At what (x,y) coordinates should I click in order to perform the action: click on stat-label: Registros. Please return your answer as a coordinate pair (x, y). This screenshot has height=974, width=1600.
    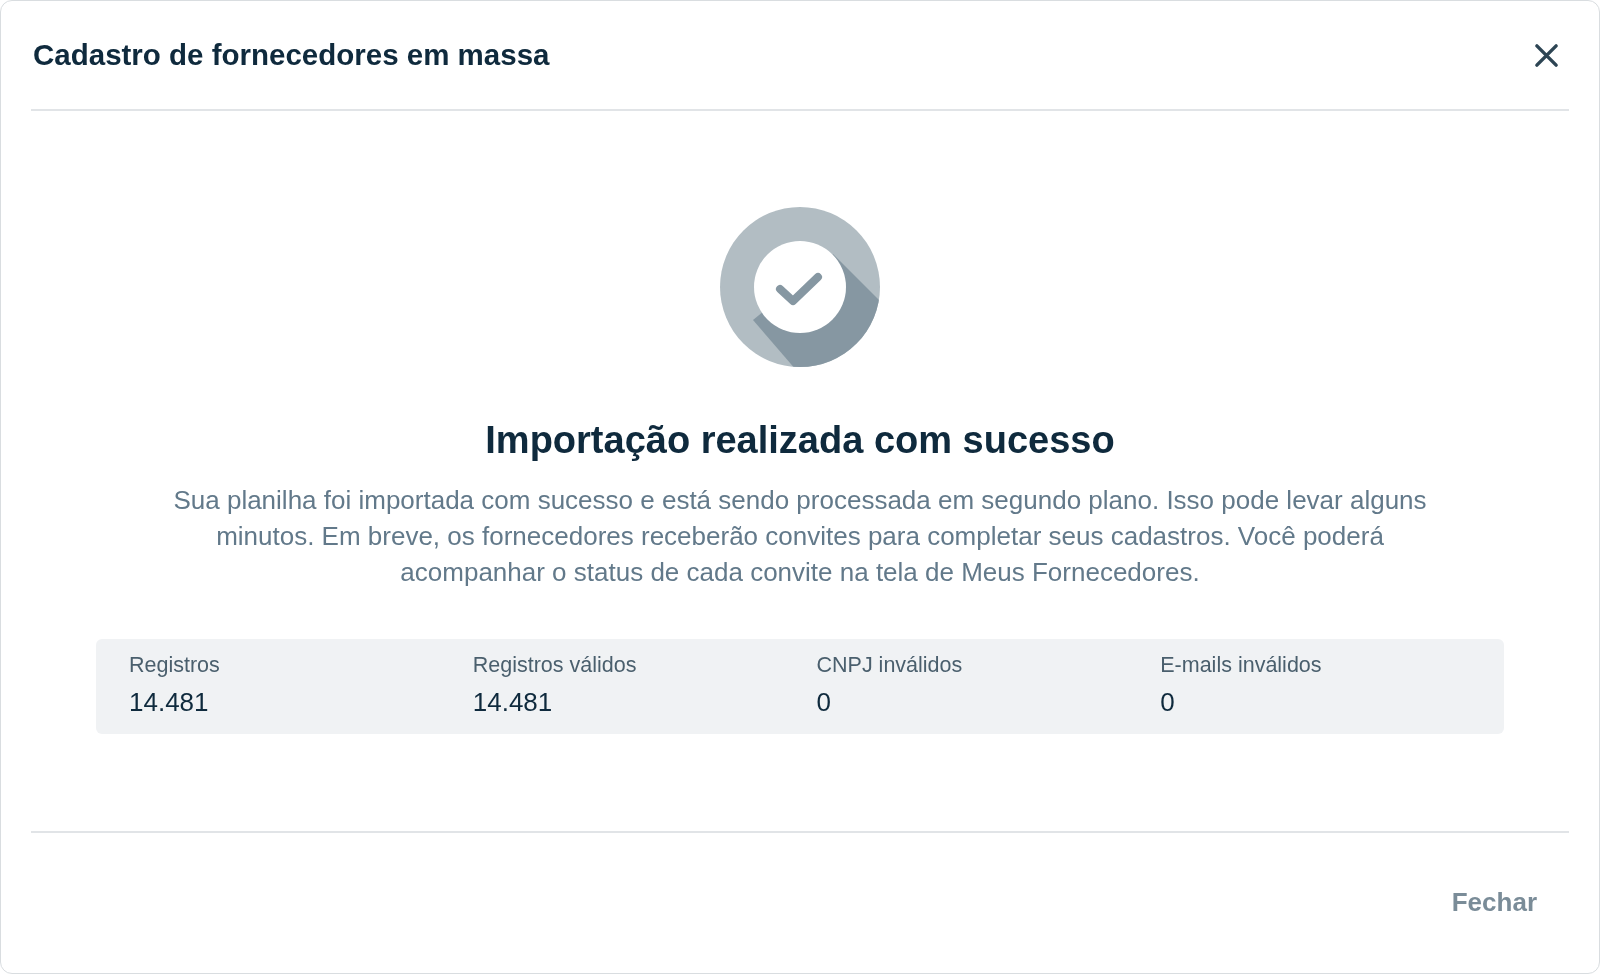
    Looking at the image, I should click on (174, 665).